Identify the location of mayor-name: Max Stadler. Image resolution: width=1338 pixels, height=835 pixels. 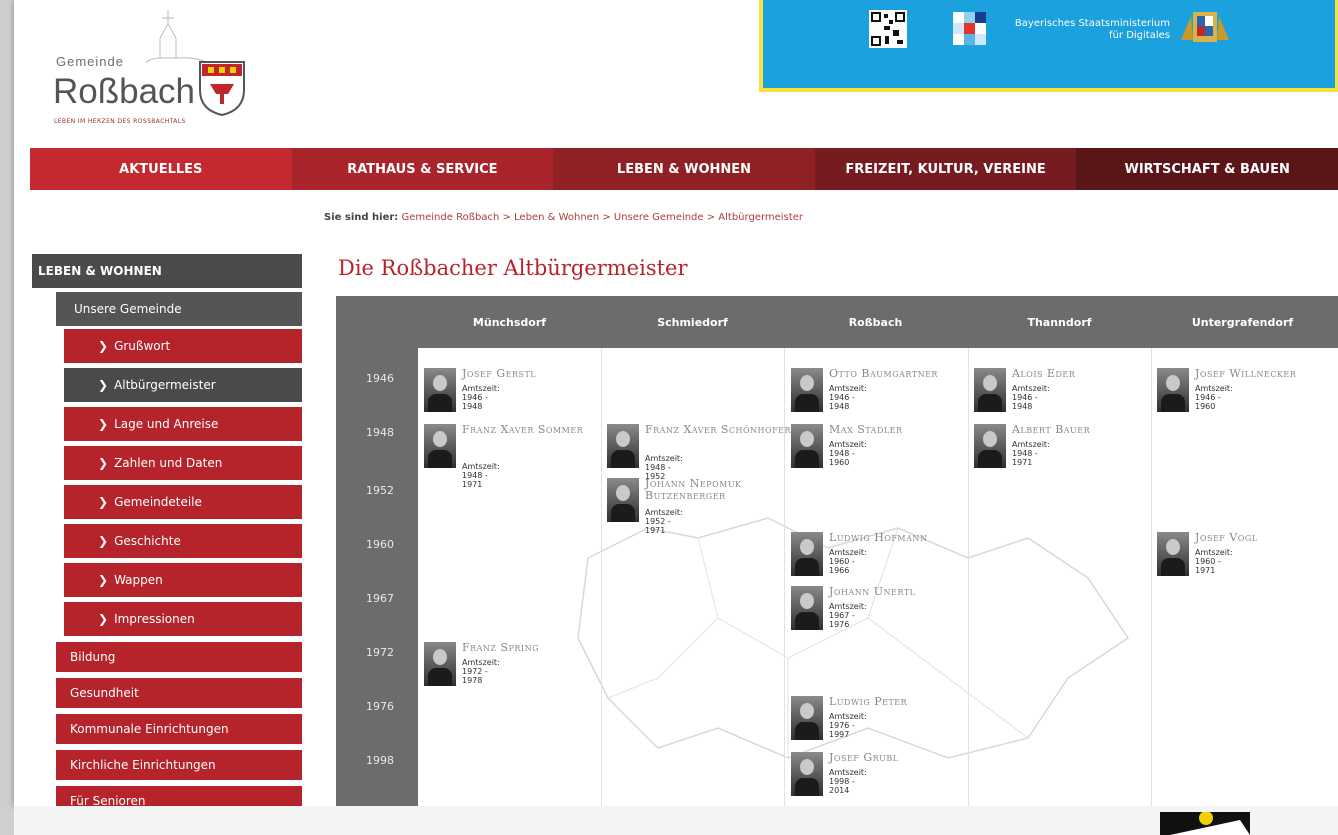
(866, 429).